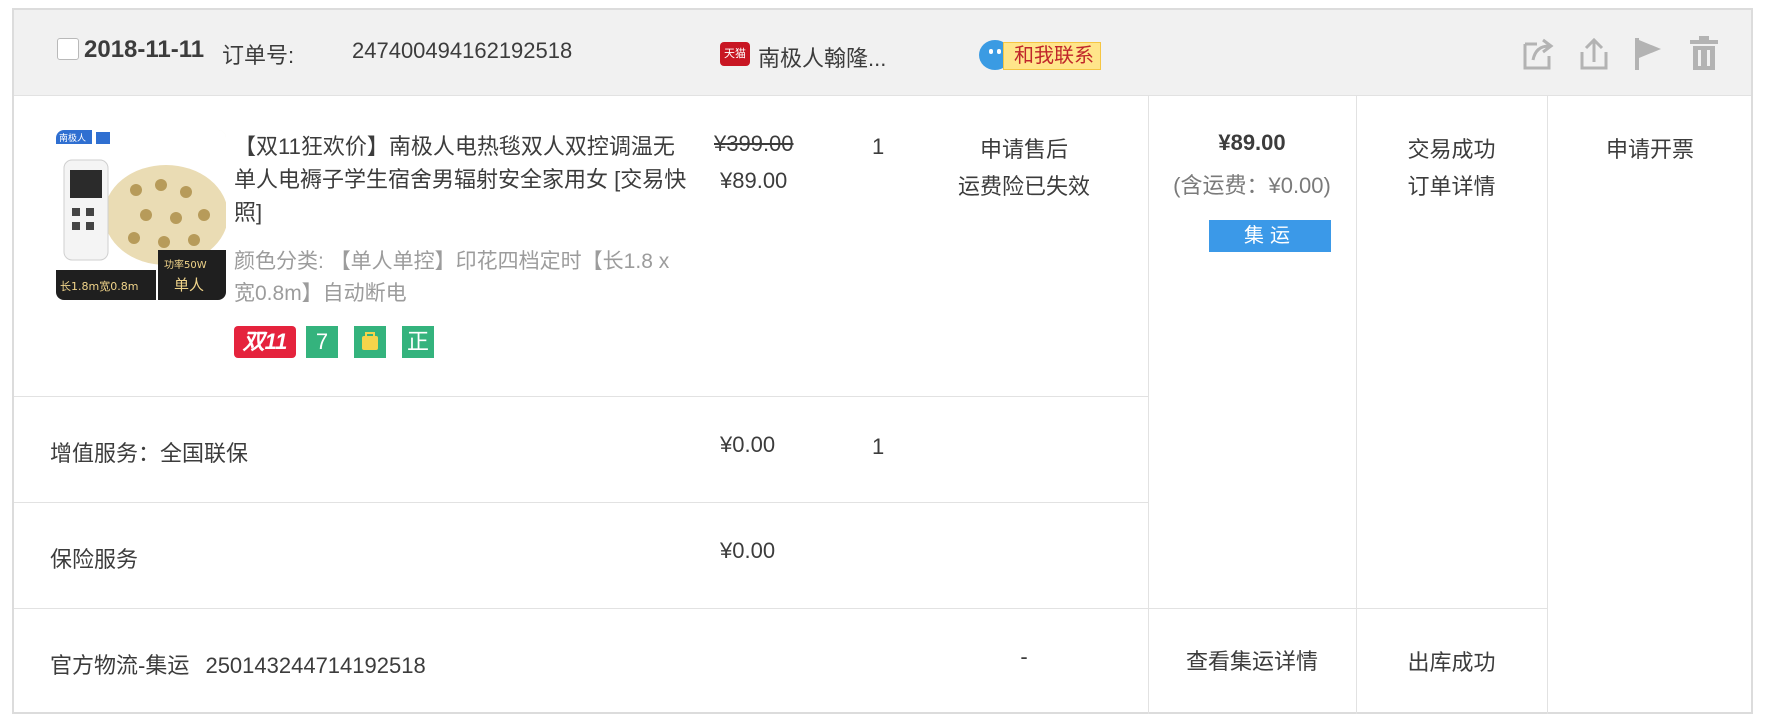 This screenshot has height=718, width=1768. Describe the element at coordinates (1023, 186) in the screenshot. I see `insurance-status: 运费险已失效` at that location.